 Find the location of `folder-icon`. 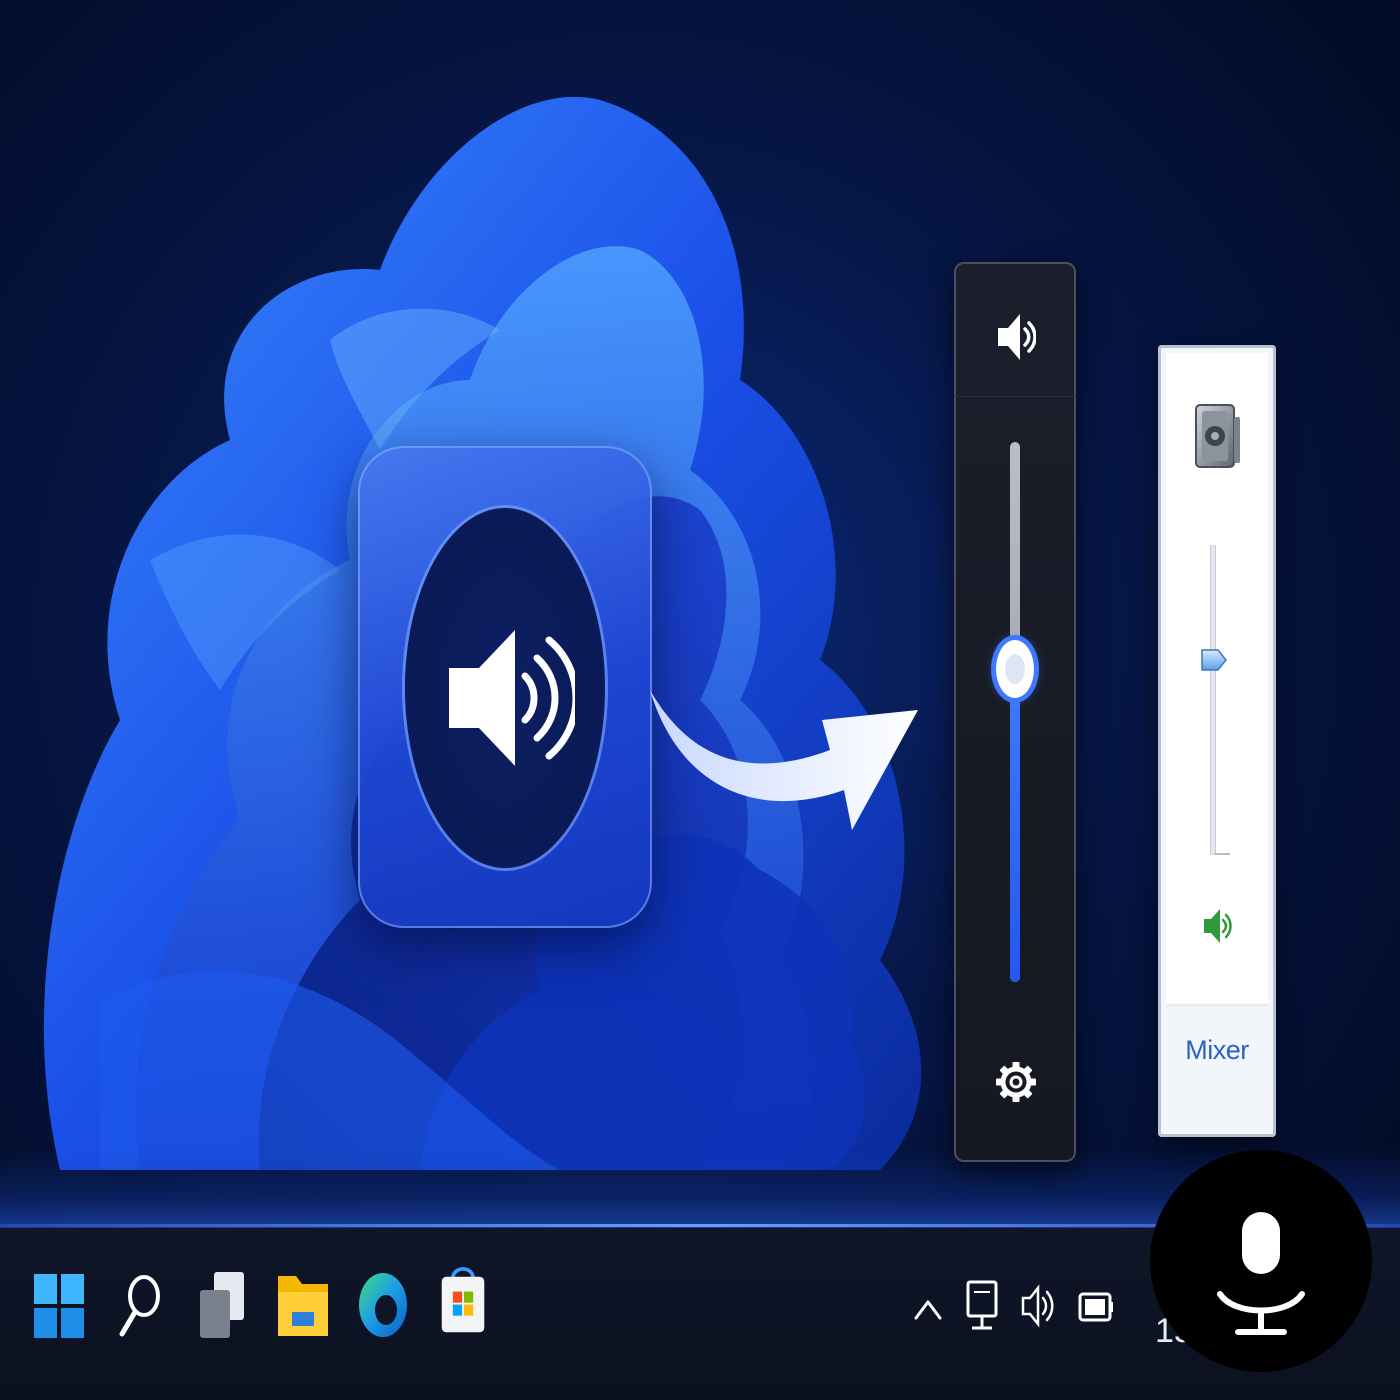

folder-icon is located at coordinates (303, 1305).